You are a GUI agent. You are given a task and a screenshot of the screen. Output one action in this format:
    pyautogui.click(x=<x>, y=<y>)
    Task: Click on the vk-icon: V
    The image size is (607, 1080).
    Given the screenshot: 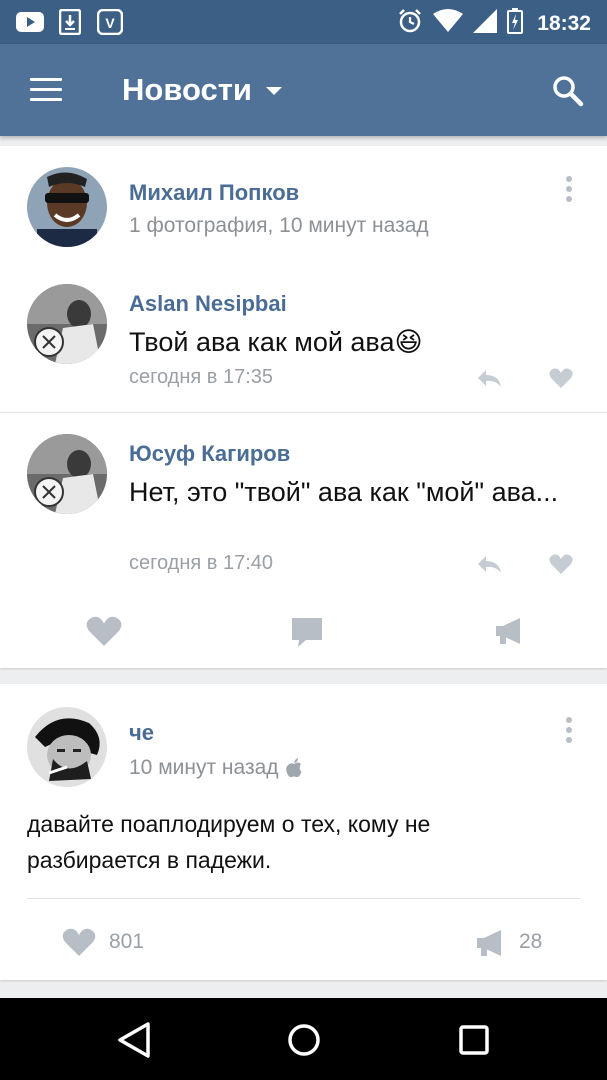 What is the action you would take?
    pyautogui.click(x=110, y=22)
    